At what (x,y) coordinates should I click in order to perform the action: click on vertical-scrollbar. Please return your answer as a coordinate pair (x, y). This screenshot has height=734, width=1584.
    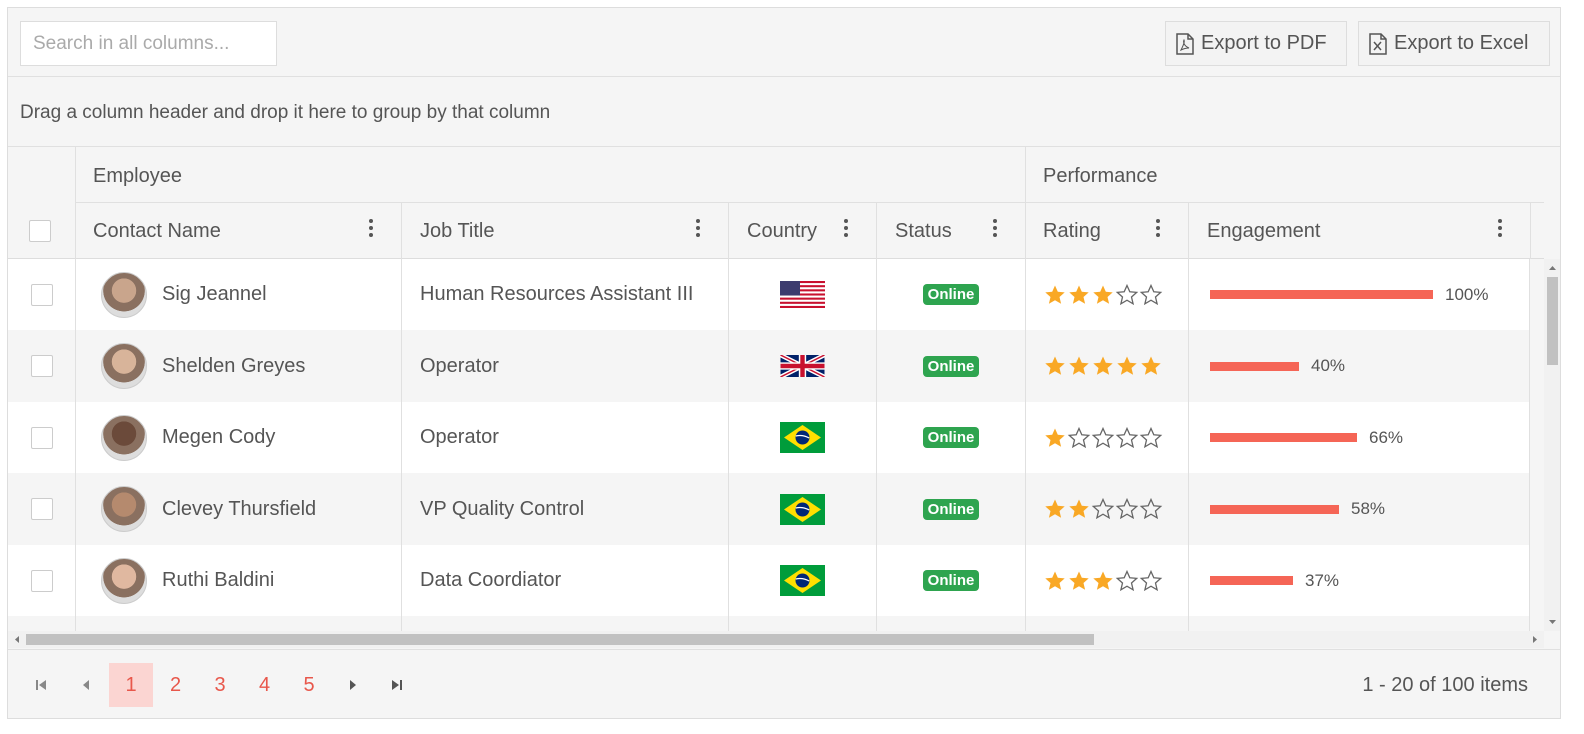
    Looking at the image, I should click on (1552, 445).